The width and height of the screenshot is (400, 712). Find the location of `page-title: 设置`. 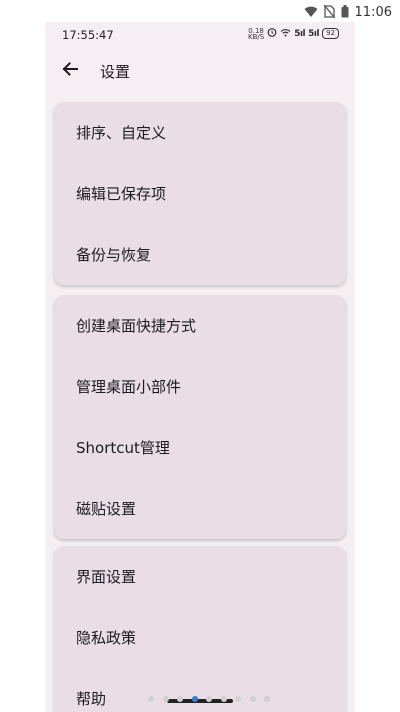

page-title: 设置 is located at coordinates (115, 72).